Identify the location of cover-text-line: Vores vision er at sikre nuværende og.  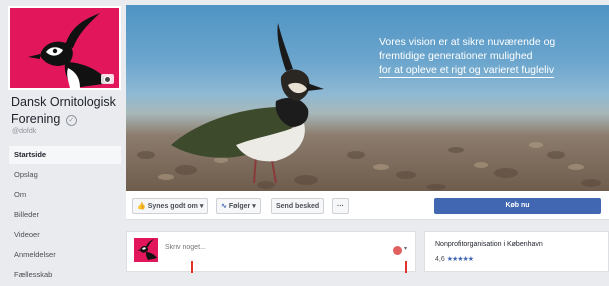
(467, 42).